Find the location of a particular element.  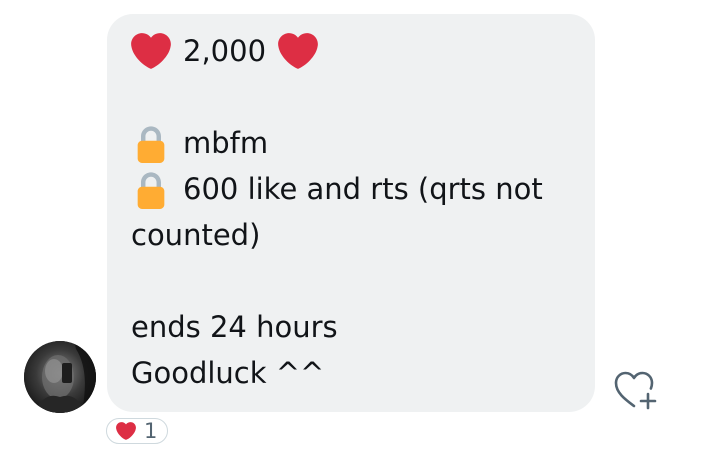

rule-text: counted) is located at coordinates (196, 235).